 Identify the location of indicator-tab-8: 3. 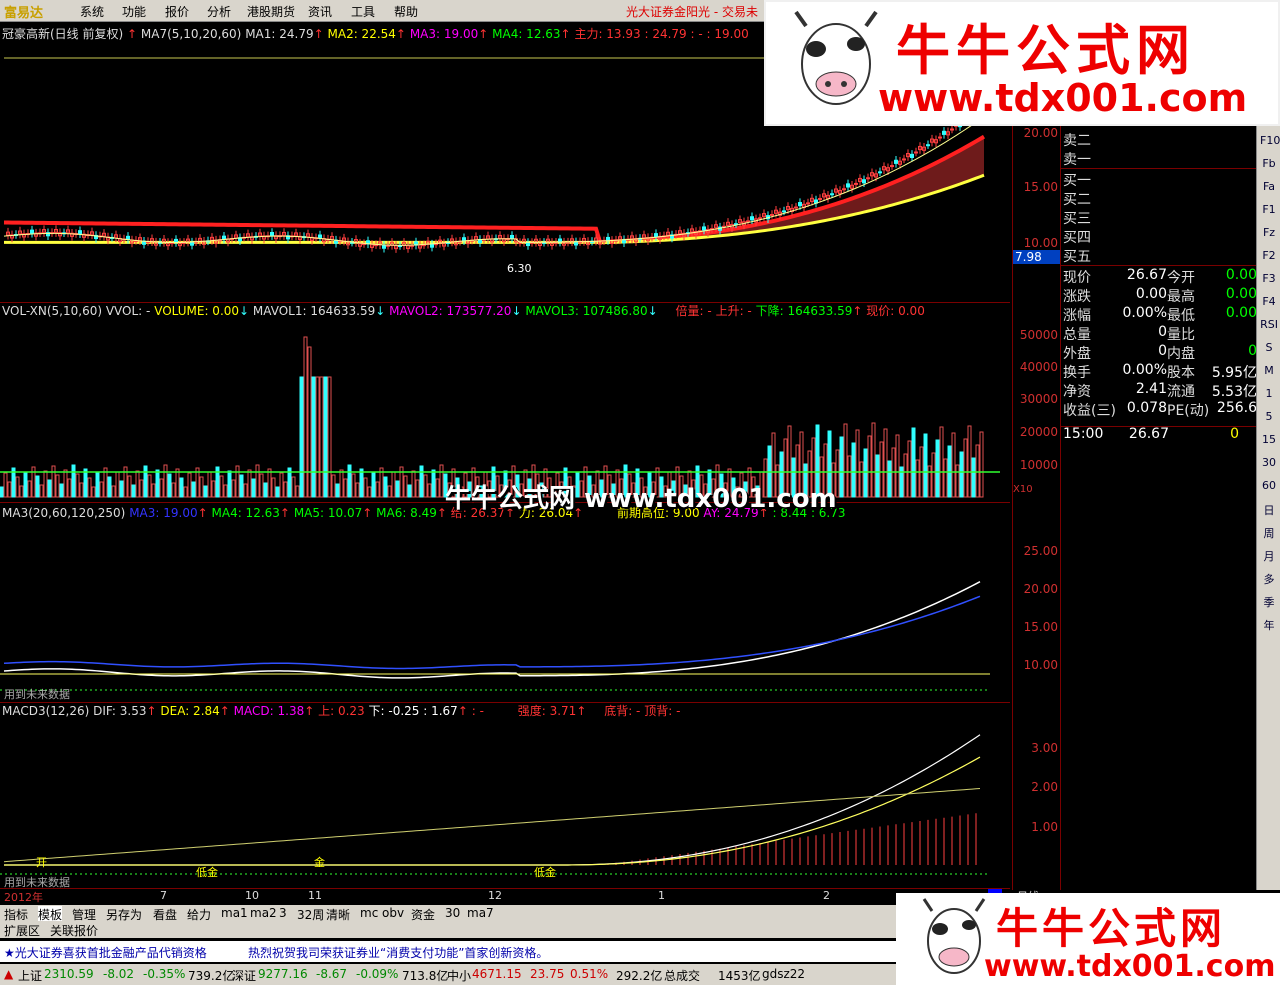
(283, 913).